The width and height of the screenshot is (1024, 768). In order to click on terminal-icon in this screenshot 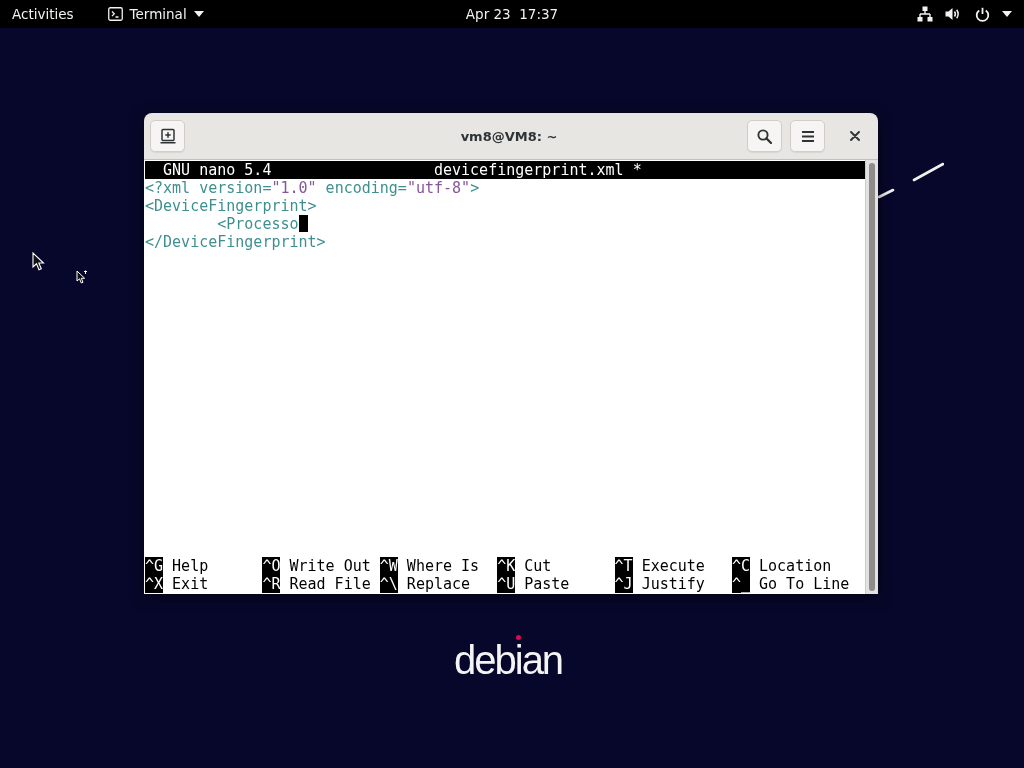, I will do `click(115, 14)`.